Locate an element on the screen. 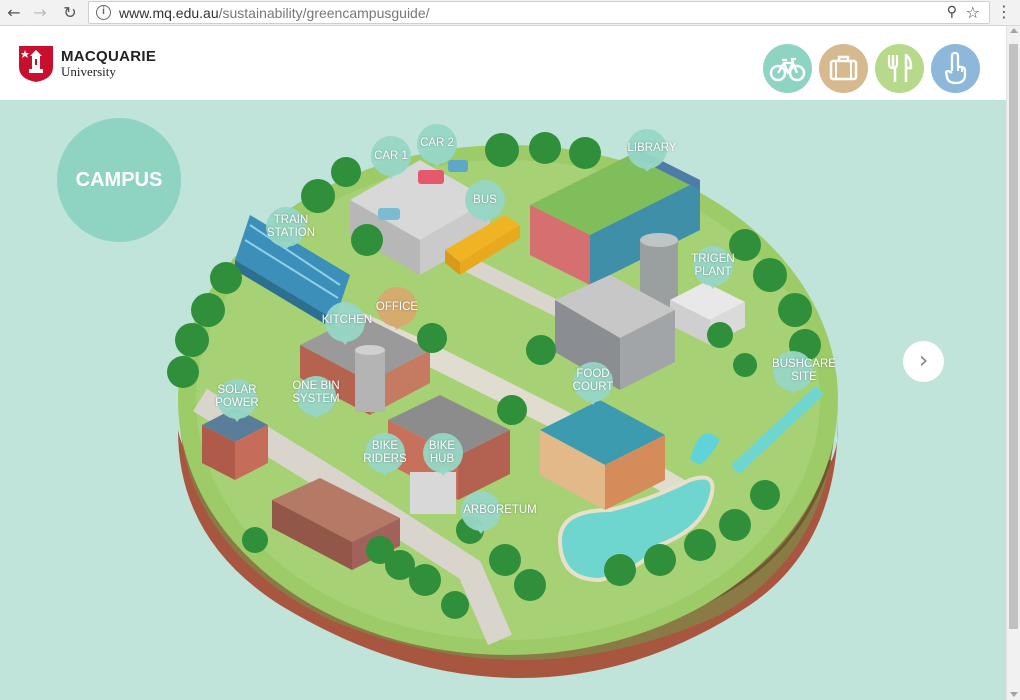 This screenshot has height=700, width=1020. zoom-icon: ⚲ is located at coordinates (952, 12).